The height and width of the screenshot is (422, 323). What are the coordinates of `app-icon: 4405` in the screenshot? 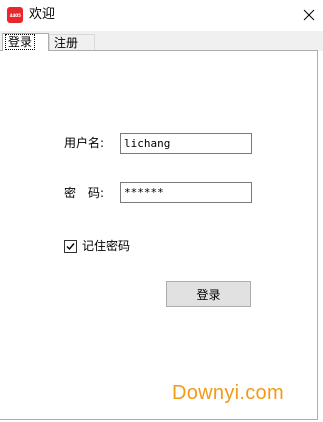 It's located at (15, 15).